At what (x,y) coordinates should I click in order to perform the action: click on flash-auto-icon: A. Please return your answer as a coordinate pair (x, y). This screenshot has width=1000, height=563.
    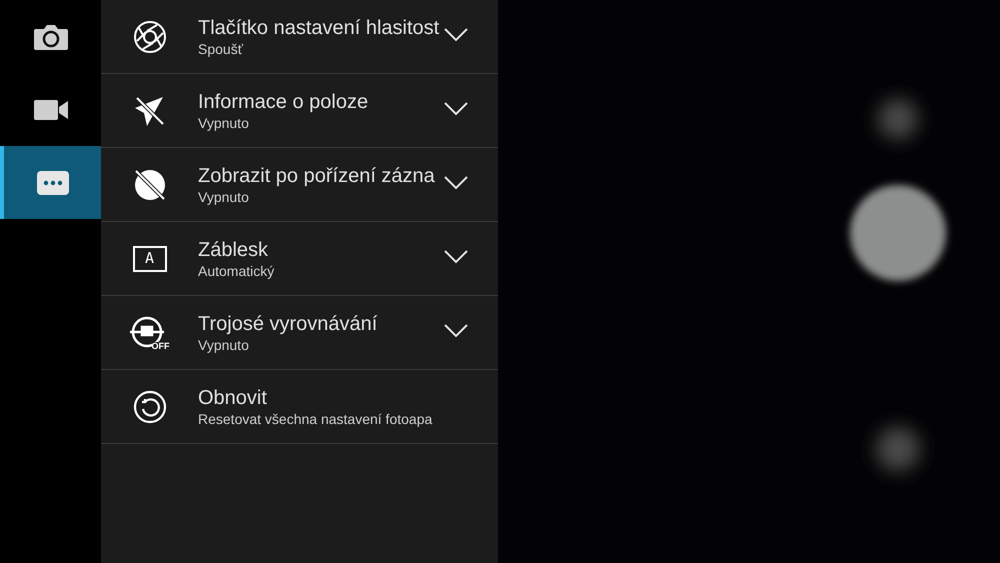
    Looking at the image, I should click on (149, 259).